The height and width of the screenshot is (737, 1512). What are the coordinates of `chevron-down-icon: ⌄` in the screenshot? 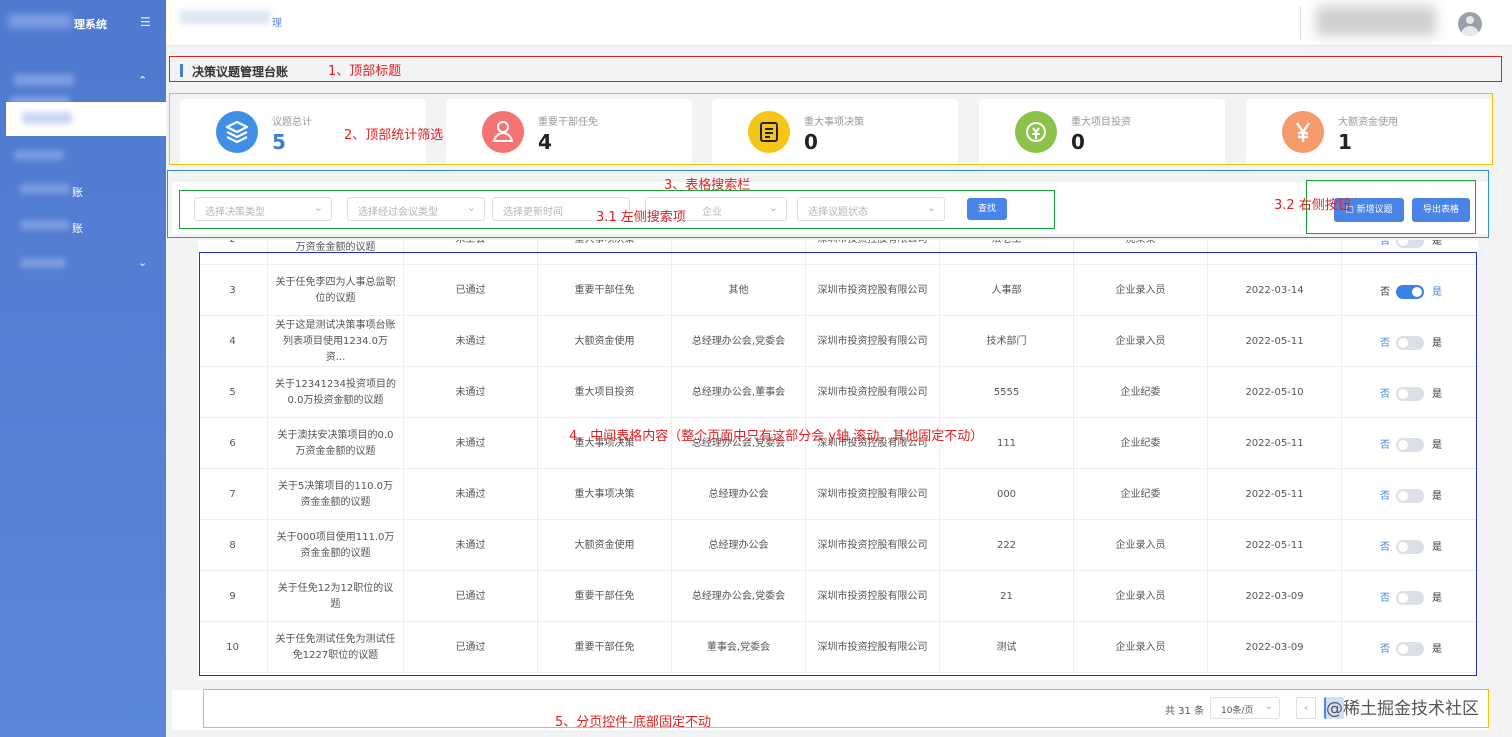 It's located at (142, 262).